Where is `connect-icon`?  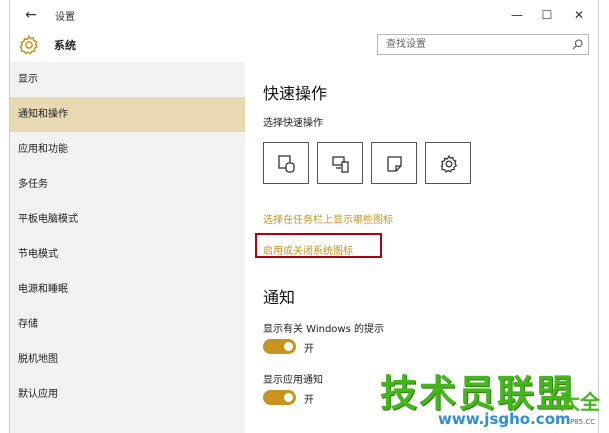 connect-icon is located at coordinates (340, 164).